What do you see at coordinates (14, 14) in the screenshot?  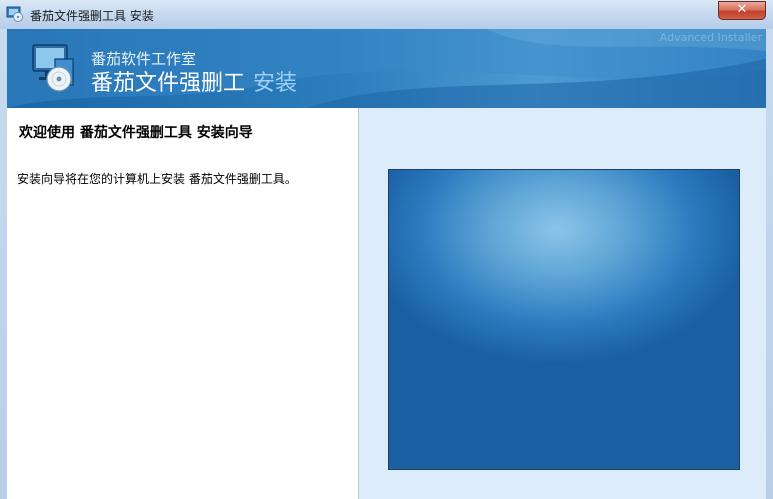 I see `installer-app-icon` at bounding box center [14, 14].